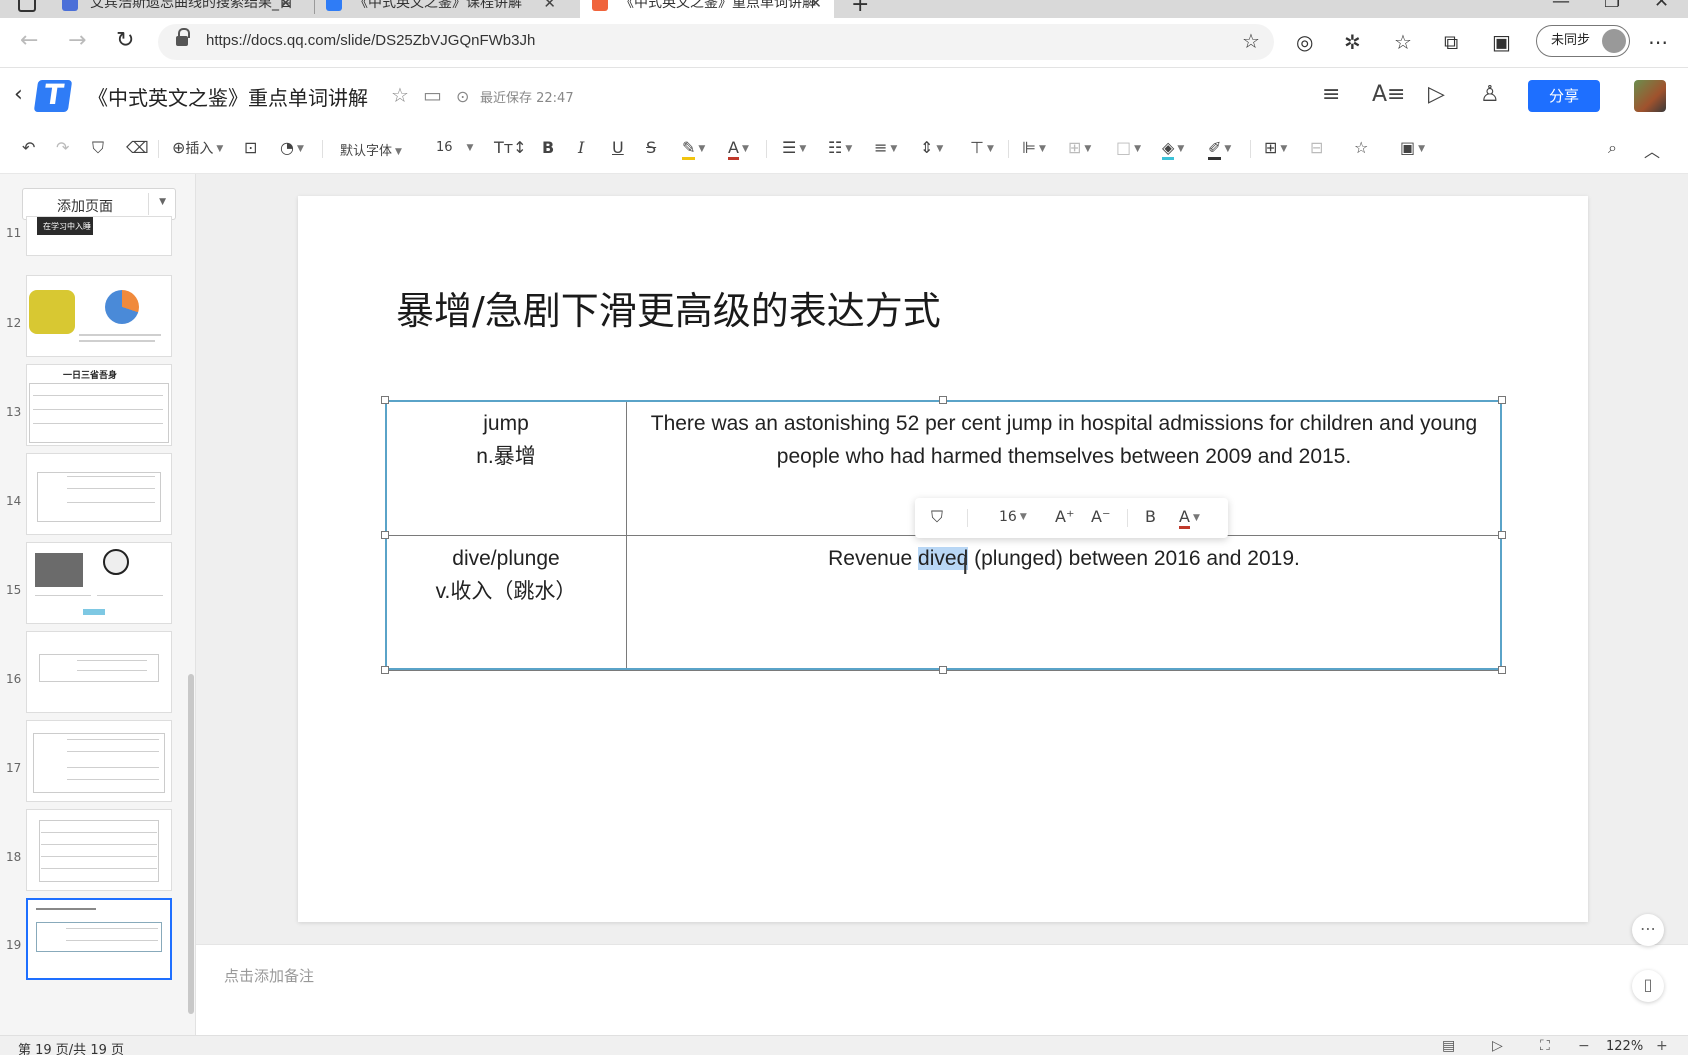 The image size is (1688, 1055). I want to click on font-family-select: 默认字体 ▼, so click(371, 149).